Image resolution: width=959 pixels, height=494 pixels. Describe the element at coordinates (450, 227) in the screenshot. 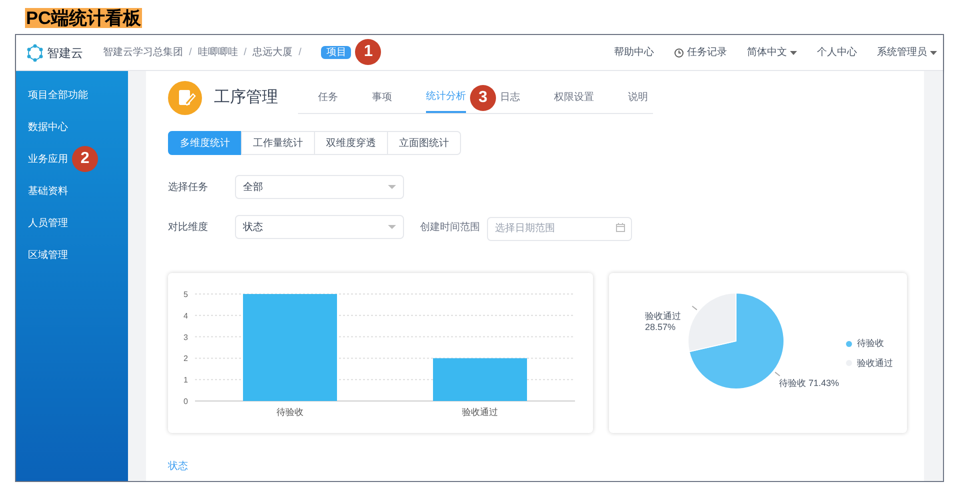

I see `field-label: 创建时间范围` at that location.